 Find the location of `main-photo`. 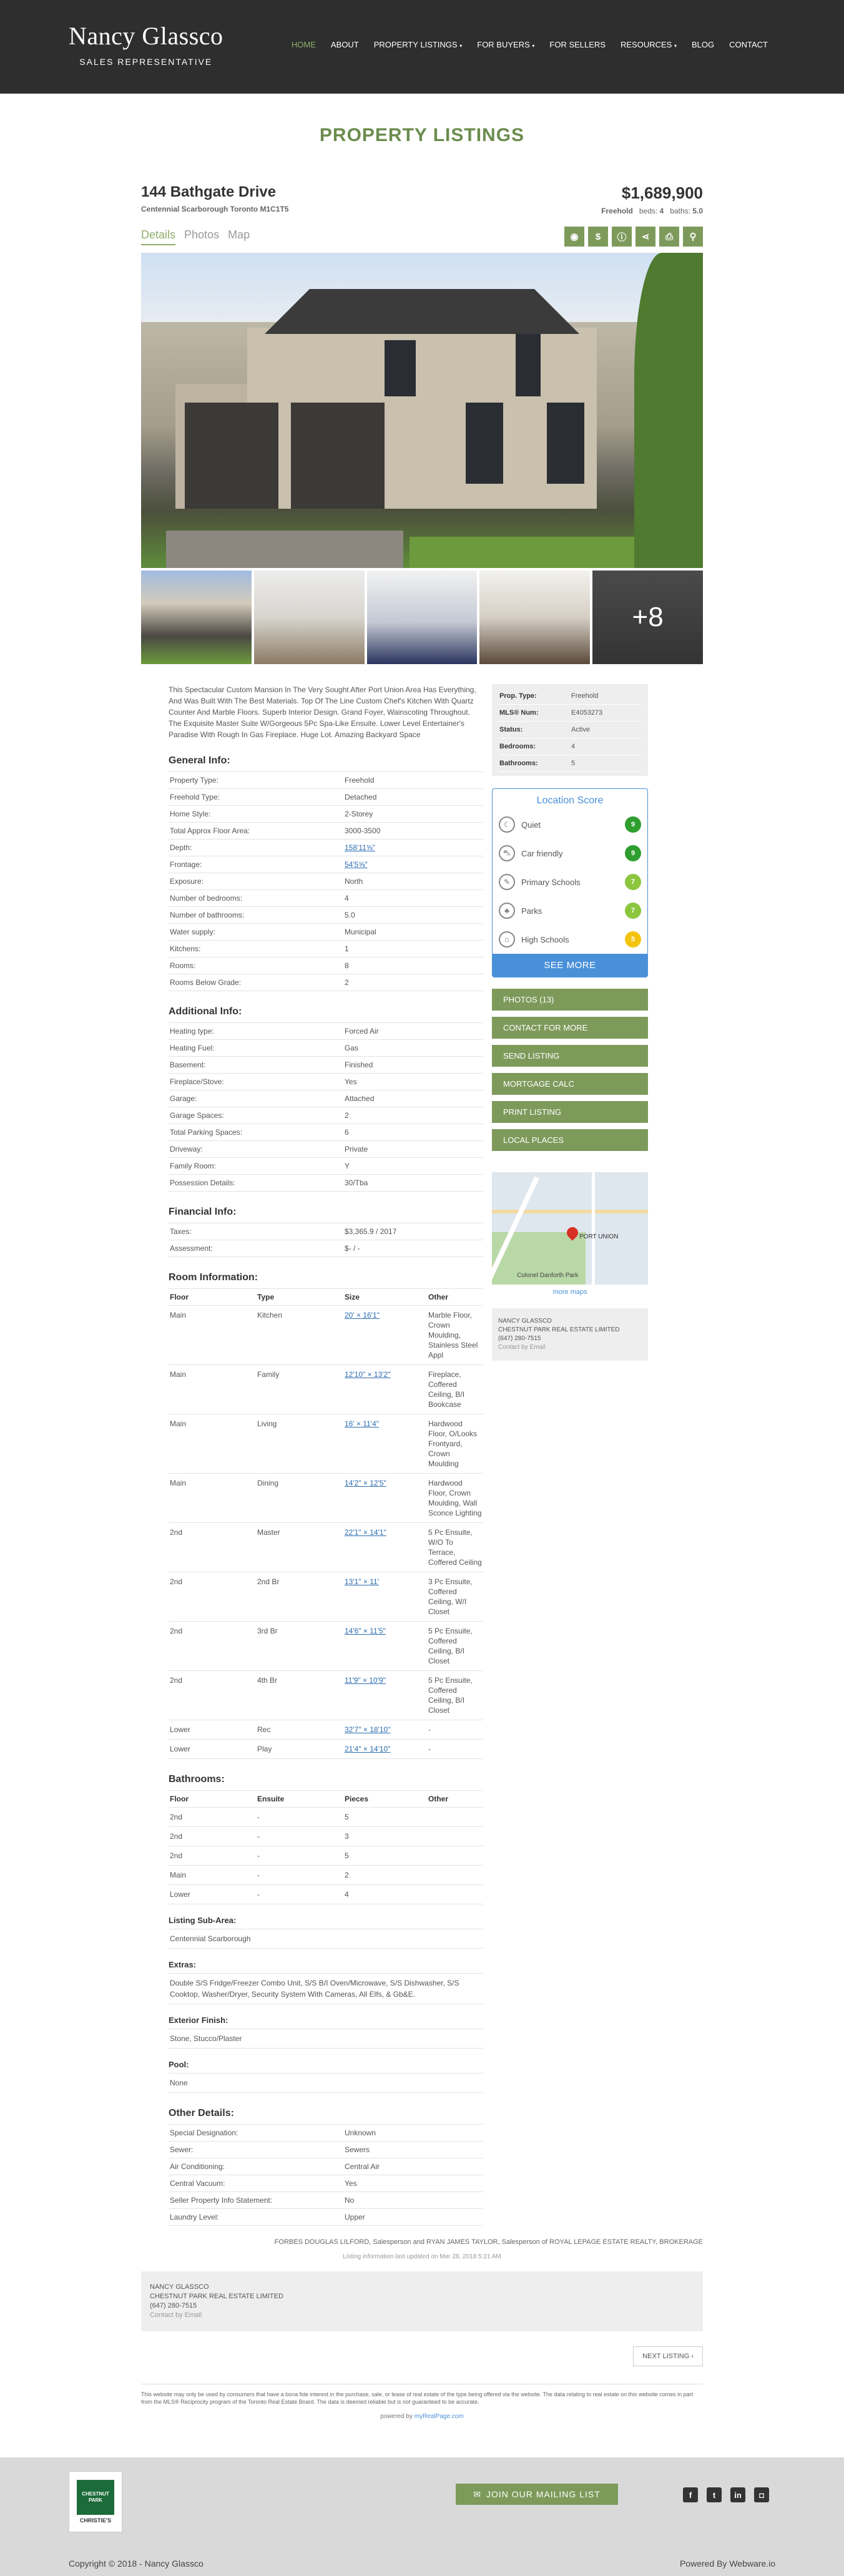

main-photo is located at coordinates (422, 410).